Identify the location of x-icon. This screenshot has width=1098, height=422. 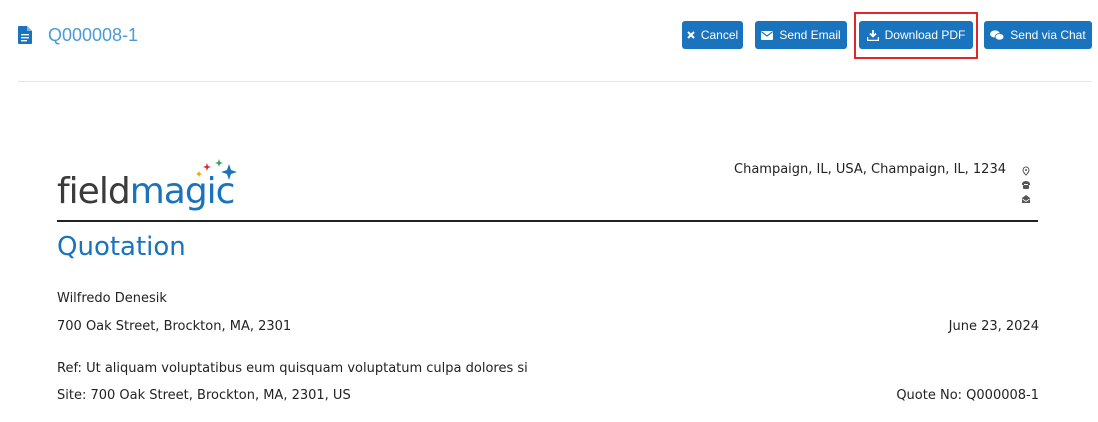
(691, 35).